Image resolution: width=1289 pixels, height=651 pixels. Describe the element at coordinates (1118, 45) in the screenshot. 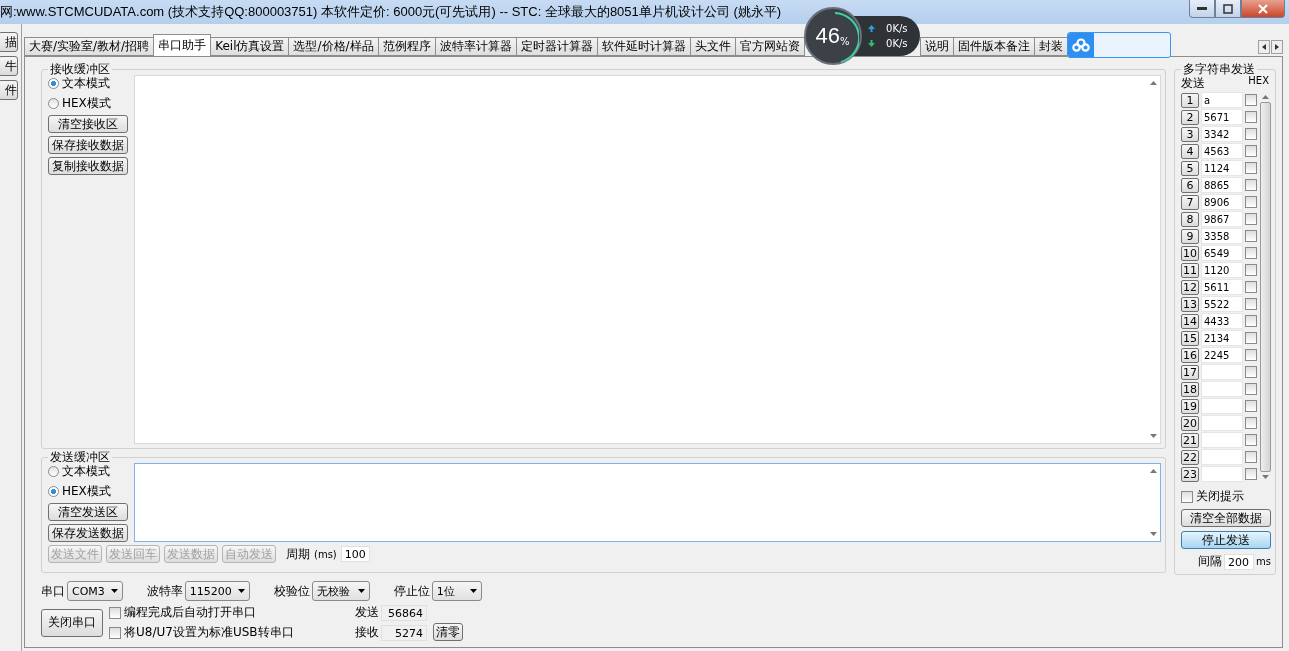

I see `cloud-widget` at that location.